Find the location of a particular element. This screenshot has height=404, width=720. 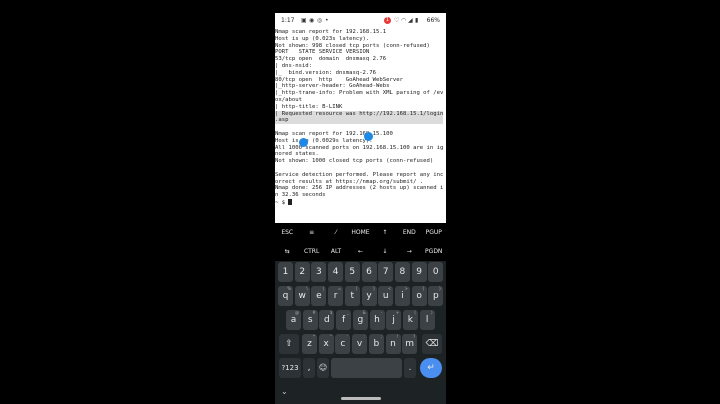

key-hint: & is located at coordinates (364, 312).